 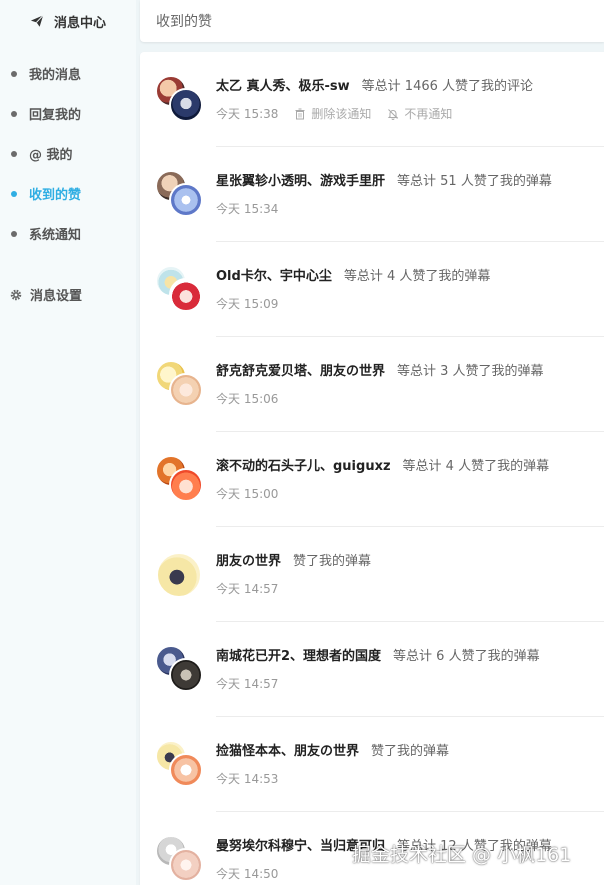 What do you see at coordinates (341, 114) in the screenshot?
I see `delete-label: 删除该通知` at bounding box center [341, 114].